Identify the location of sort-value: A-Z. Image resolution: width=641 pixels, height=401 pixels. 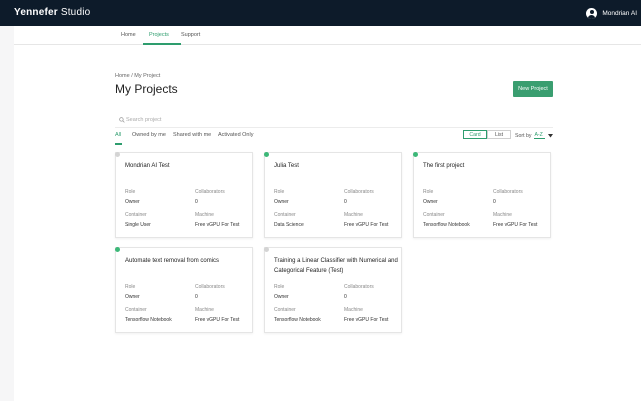
(539, 135).